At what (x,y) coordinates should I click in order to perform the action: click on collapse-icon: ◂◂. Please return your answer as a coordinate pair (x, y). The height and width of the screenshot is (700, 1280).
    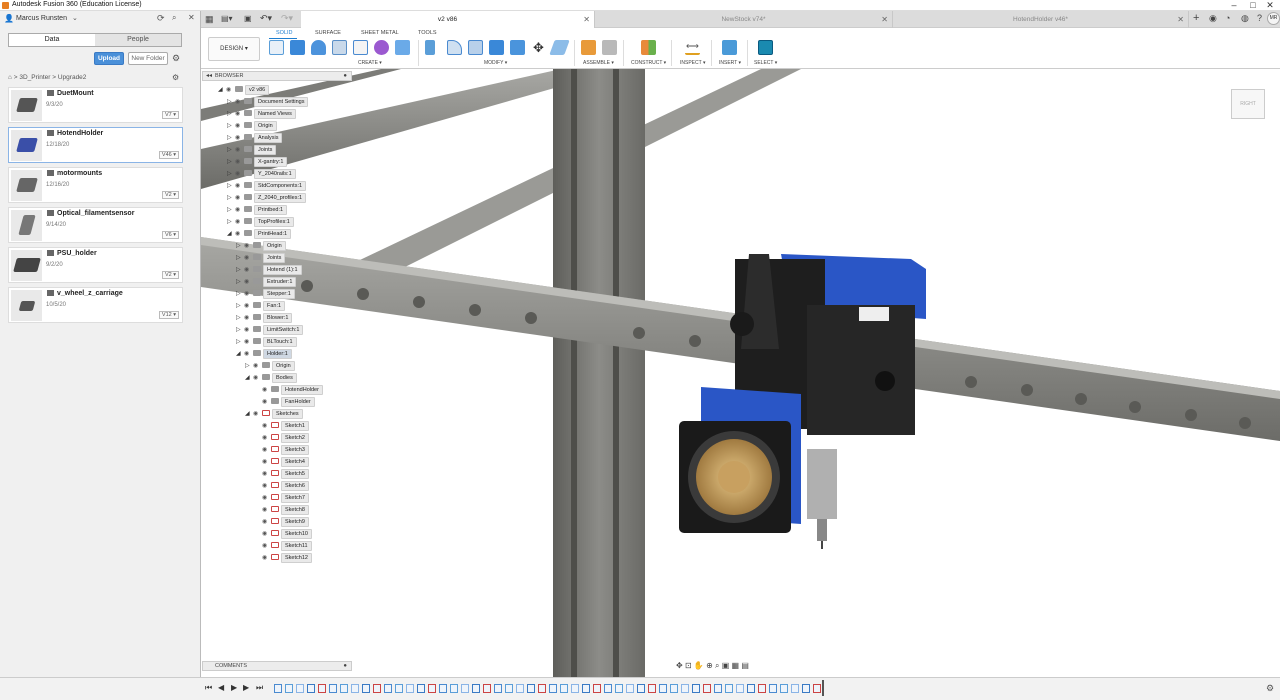
    Looking at the image, I should click on (209, 76).